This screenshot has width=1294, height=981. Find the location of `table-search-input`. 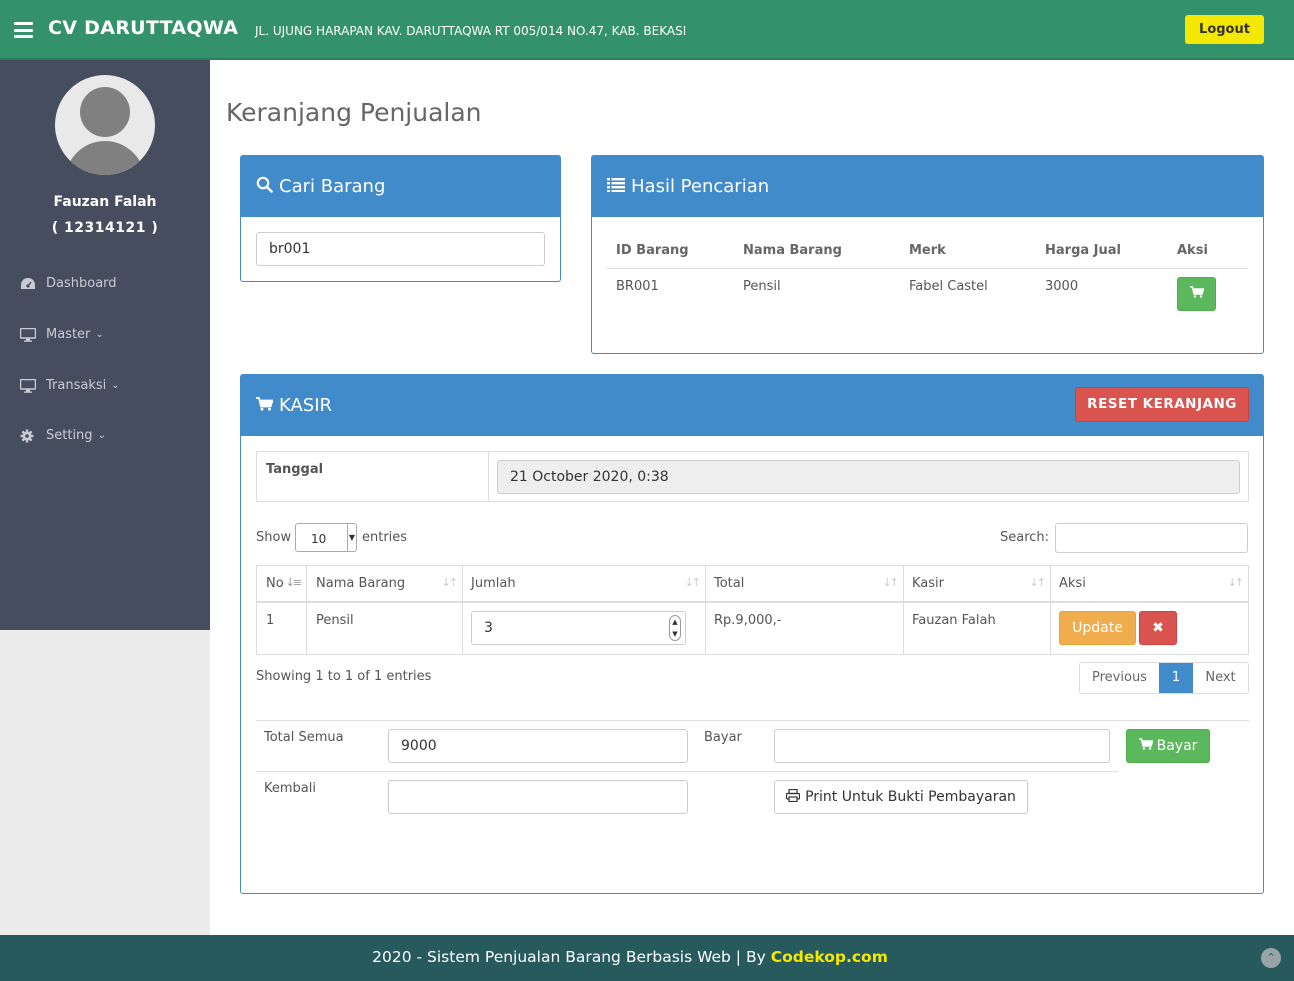

table-search-input is located at coordinates (1151, 538).